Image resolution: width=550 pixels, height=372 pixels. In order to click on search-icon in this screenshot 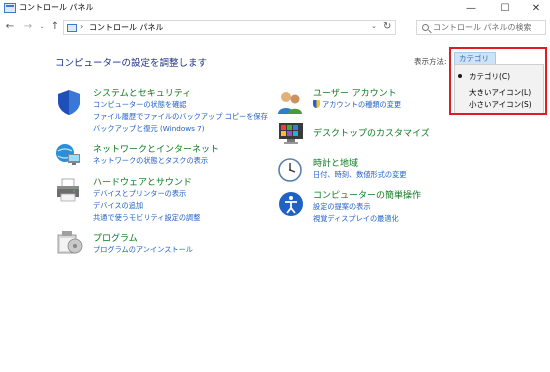, I will do `click(425, 27)`.